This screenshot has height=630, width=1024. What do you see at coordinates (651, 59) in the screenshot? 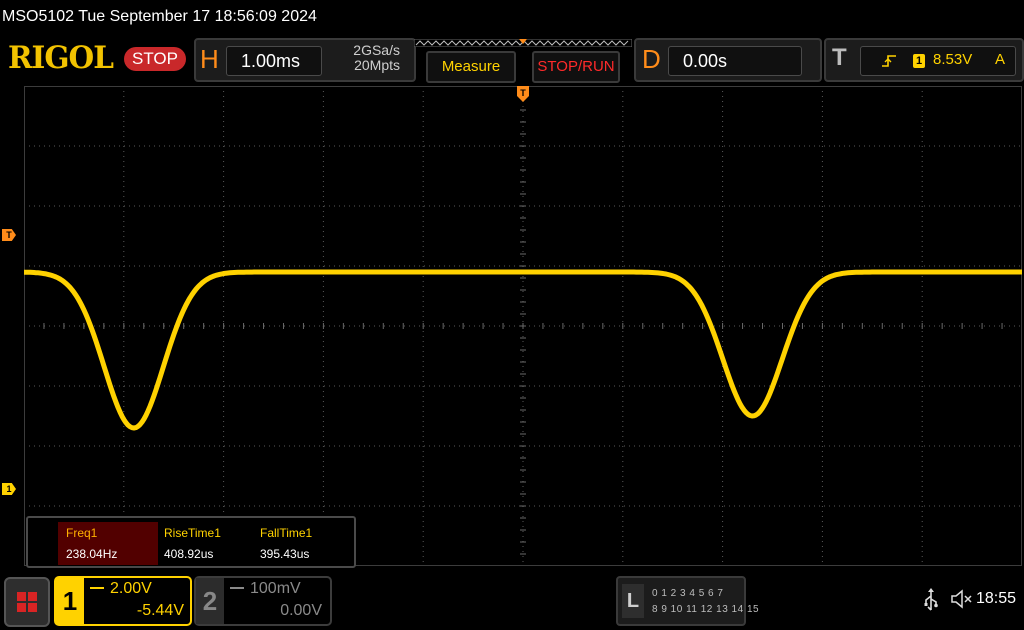
I see `delay-label: D` at bounding box center [651, 59].